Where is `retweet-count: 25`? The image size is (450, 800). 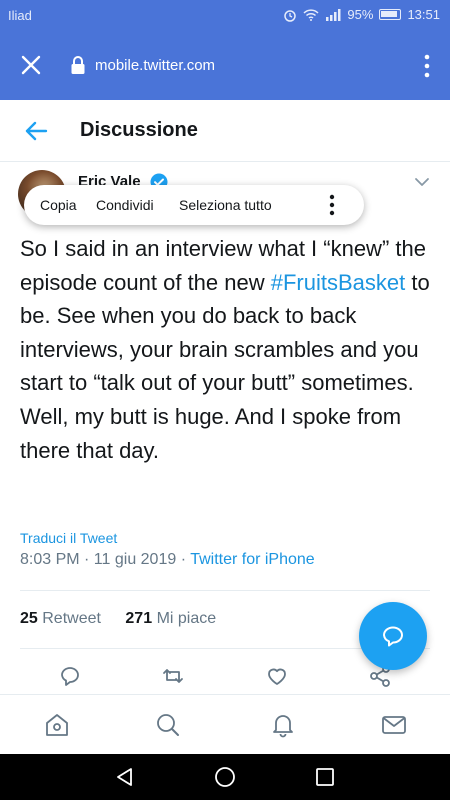
retweet-count: 25 is located at coordinates (29, 618).